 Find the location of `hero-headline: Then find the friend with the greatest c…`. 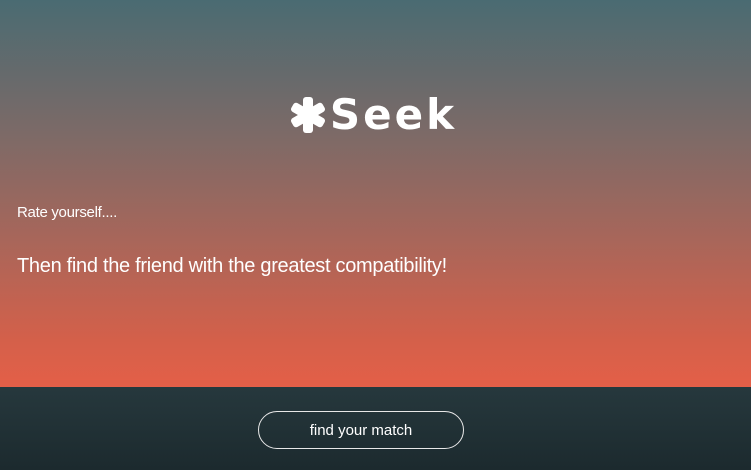

hero-headline: Then find the friend with the greatest c… is located at coordinates (232, 266).